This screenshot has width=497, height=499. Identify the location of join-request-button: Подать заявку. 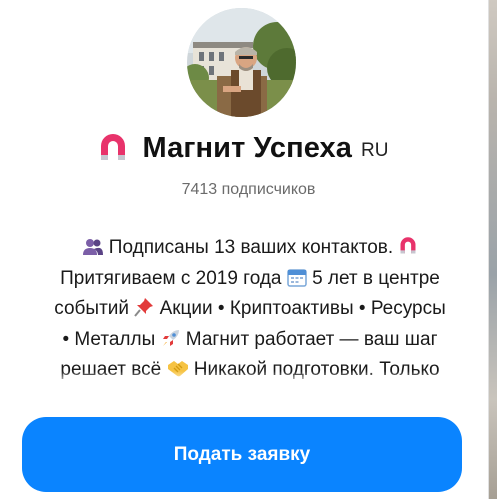
(242, 454).